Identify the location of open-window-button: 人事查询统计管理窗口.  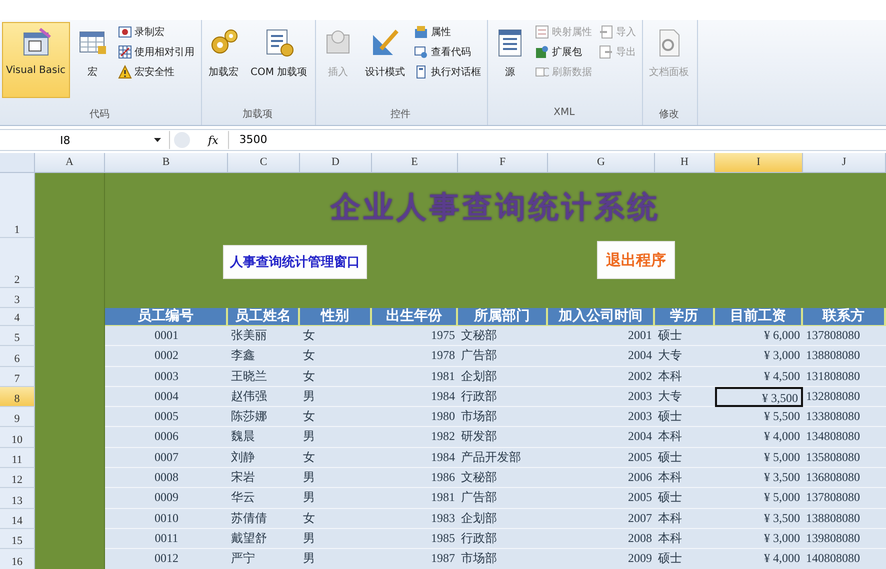
(295, 262).